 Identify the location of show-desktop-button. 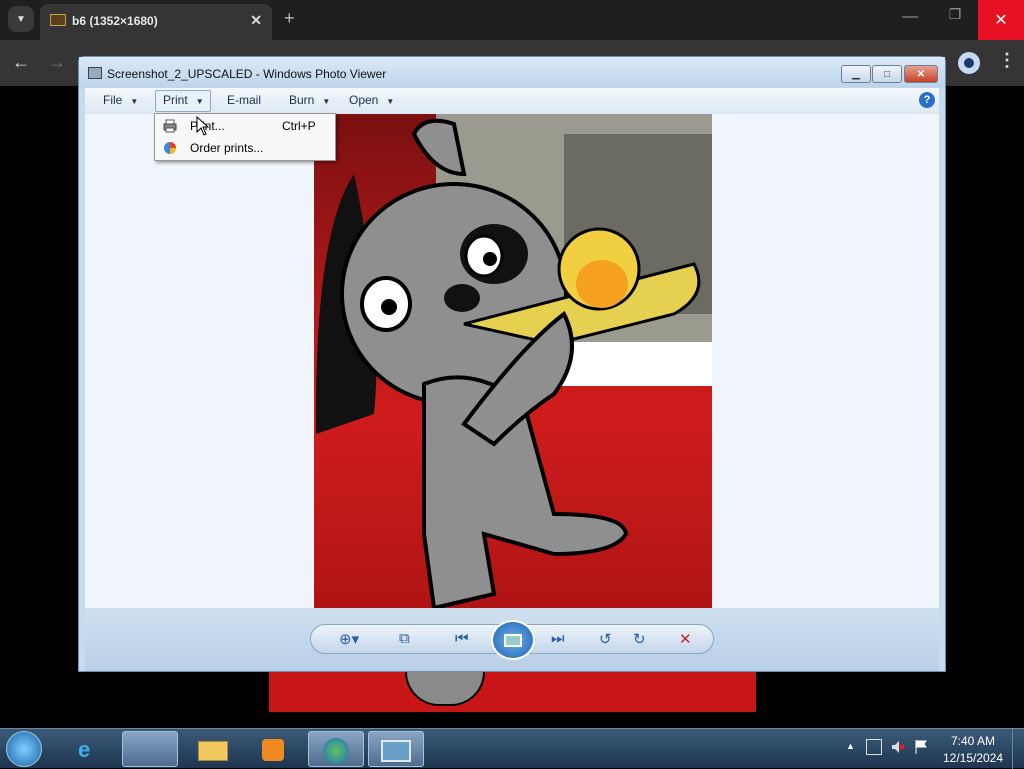
(1018, 749).